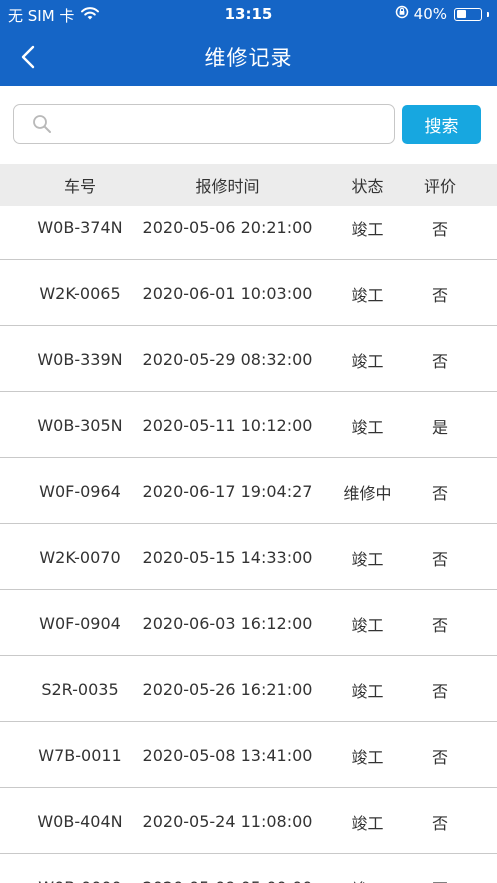 This screenshot has width=497, height=883. I want to click on table-row: W0B-305N 2020-05-11 10:12:00 竣工 是, so click(248, 425).